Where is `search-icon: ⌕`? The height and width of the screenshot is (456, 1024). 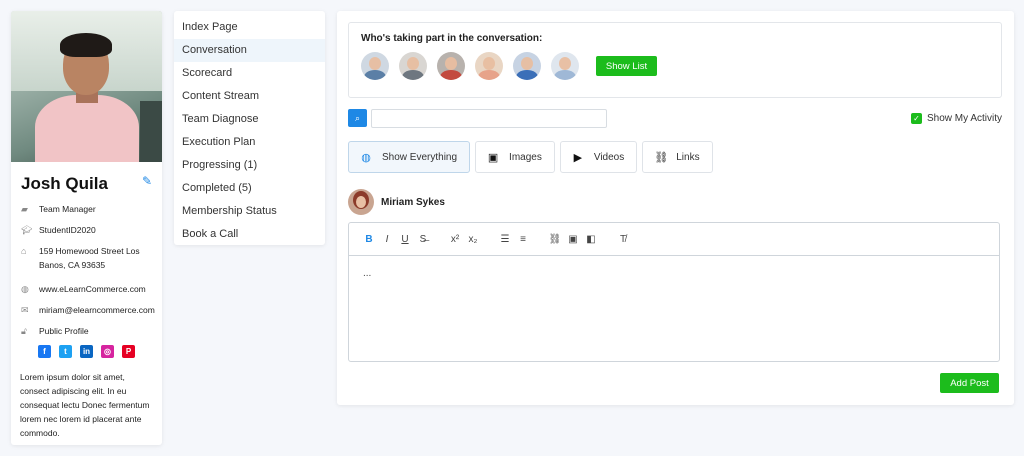 search-icon: ⌕ is located at coordinates (357, 118).